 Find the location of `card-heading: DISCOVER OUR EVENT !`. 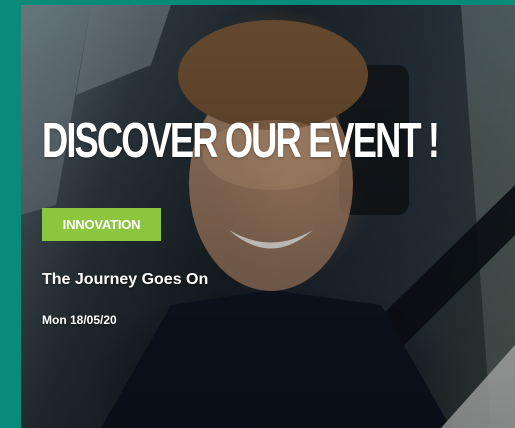

card-heading: DISCOVER OUR EVENT ! is located at coordinates (241, 141).